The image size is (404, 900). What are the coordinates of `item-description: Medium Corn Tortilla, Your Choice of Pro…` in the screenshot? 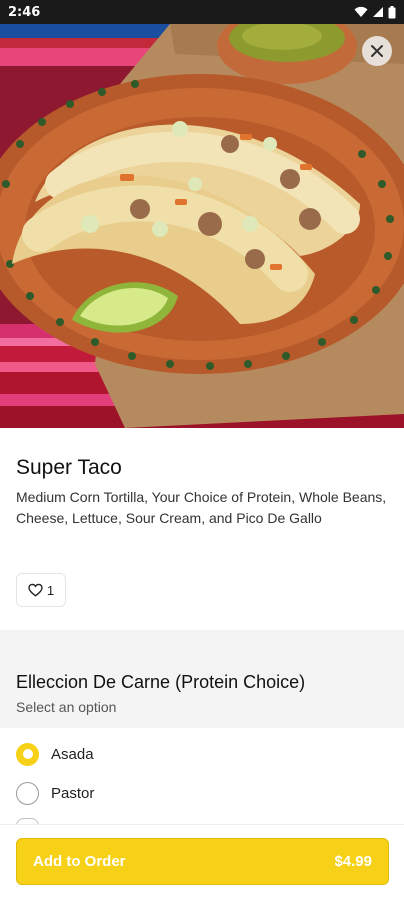 It's located at (201, 507).